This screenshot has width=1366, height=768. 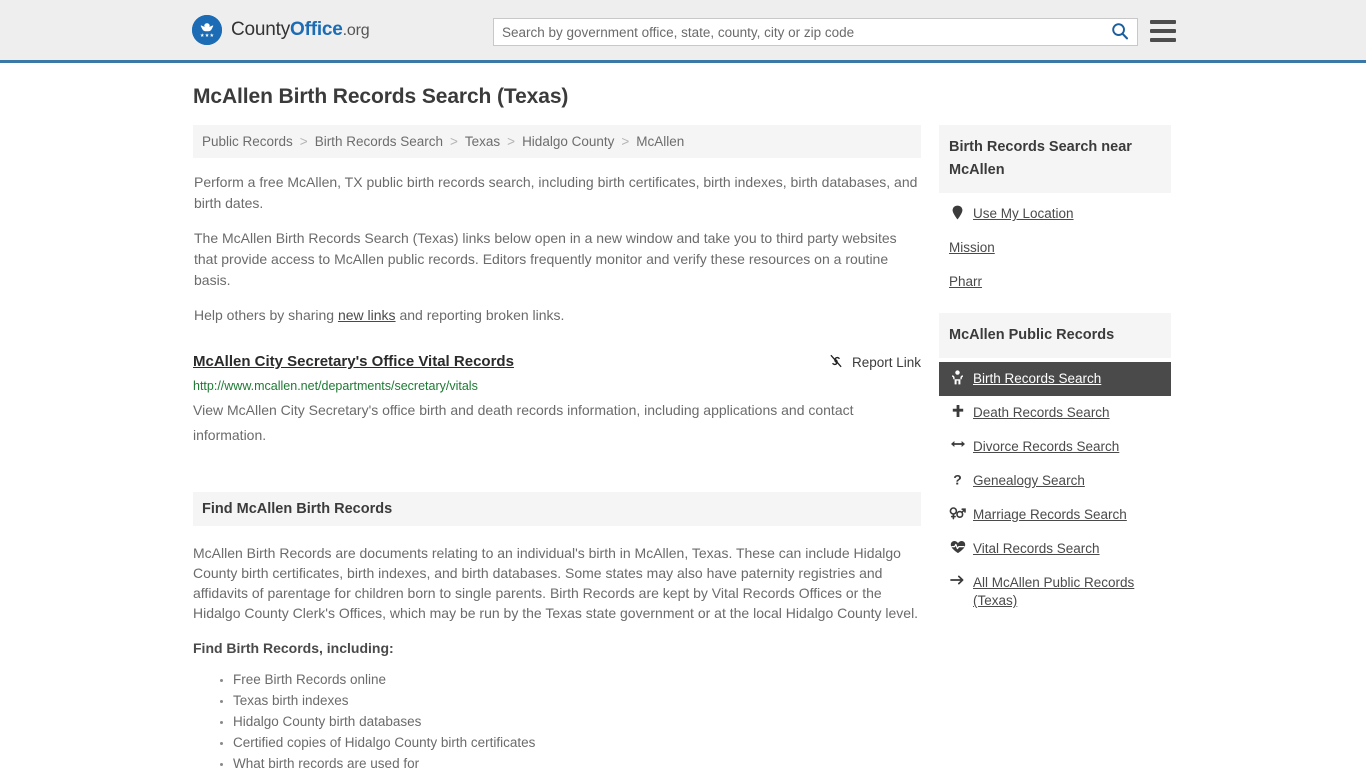 I want to click on report-link-button: Report Link, so click(x=874, y=362).